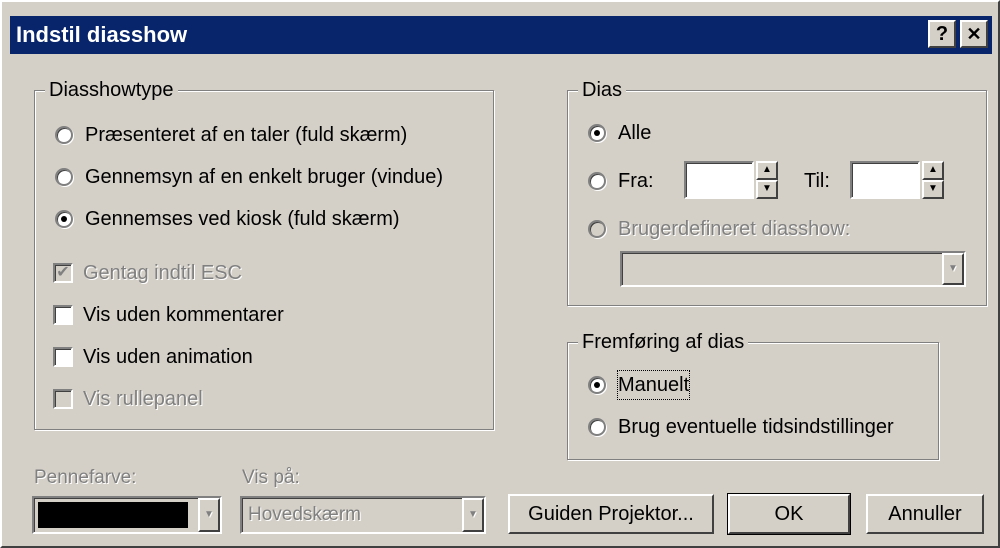 The height and width of the screenshot is (548, 1000). I want to click on custom-show-select, so click(793, 269).